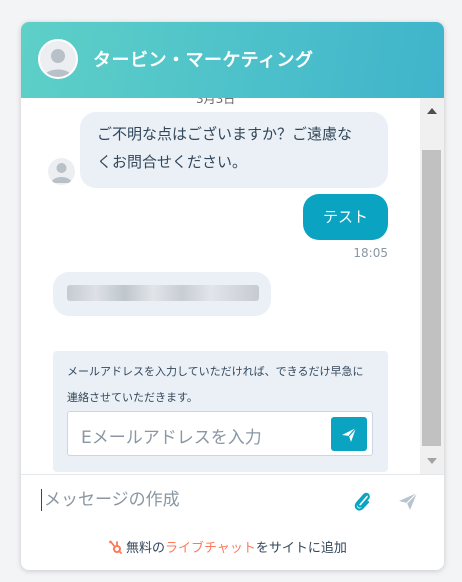 The height and width of the screenshot is (582, 462). I want to click on message-timestamp: 18:05, so click(370, 253).